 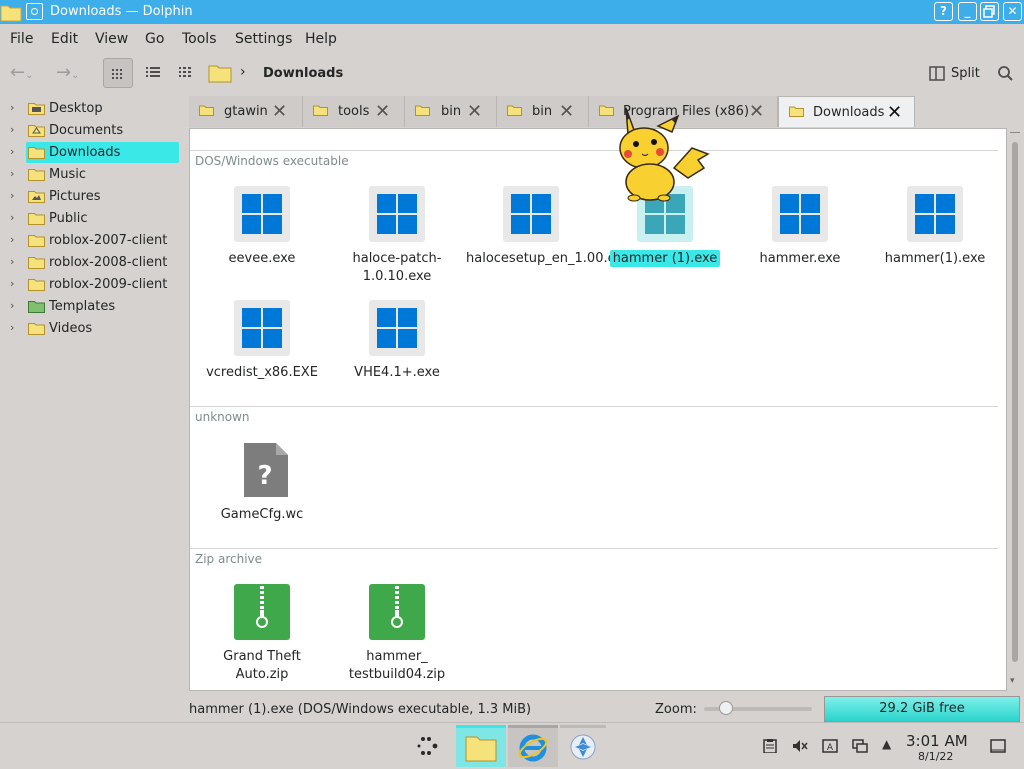 I want to click on group-header: DOS/Windows executable, so click(x=272, y=161).